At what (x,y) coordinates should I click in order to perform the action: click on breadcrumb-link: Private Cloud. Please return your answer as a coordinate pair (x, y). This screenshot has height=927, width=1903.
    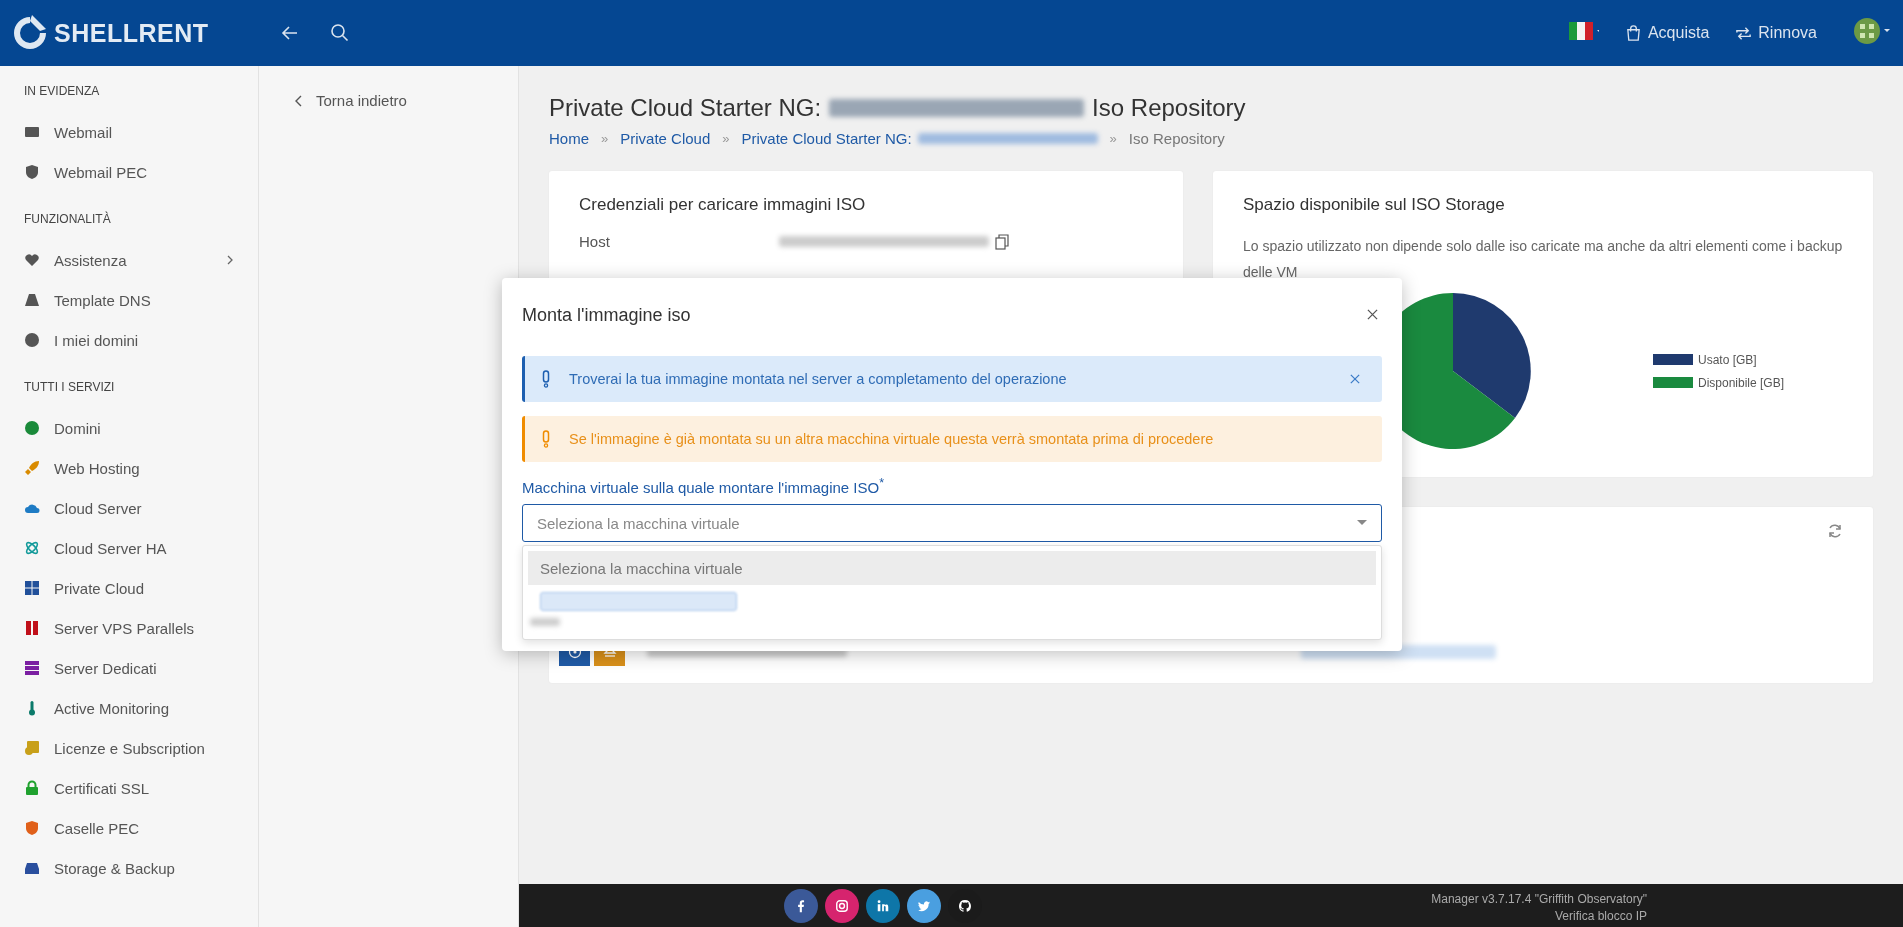
    Looking at the image, I should click on (665, 138).